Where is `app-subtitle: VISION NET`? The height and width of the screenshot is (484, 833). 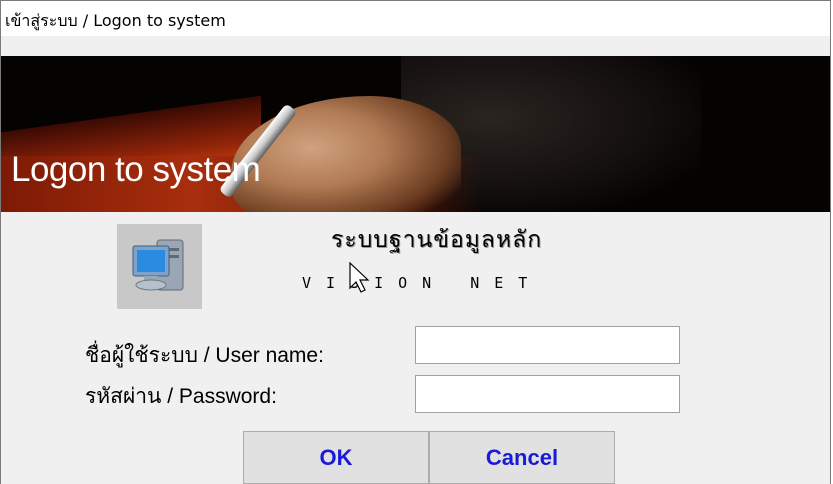
app-subtitle: VISION NET is located at coordinates (422, 283).